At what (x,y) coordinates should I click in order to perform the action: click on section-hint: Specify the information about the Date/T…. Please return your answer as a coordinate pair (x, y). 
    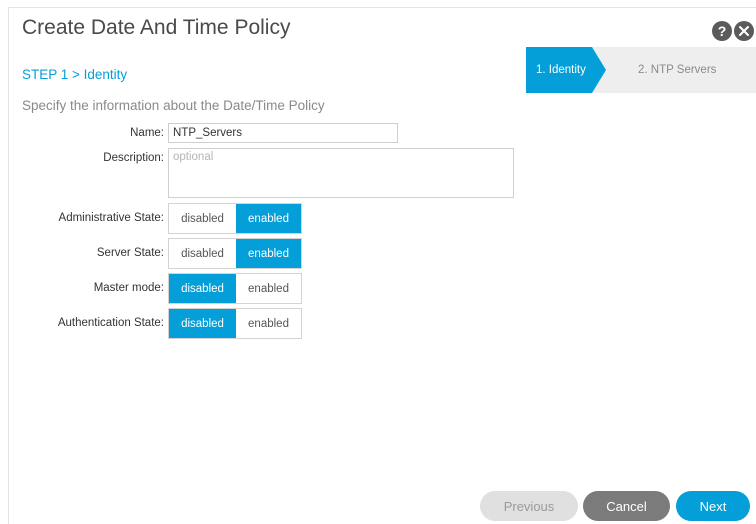
    Looking at the image, I should click on (173, 105).